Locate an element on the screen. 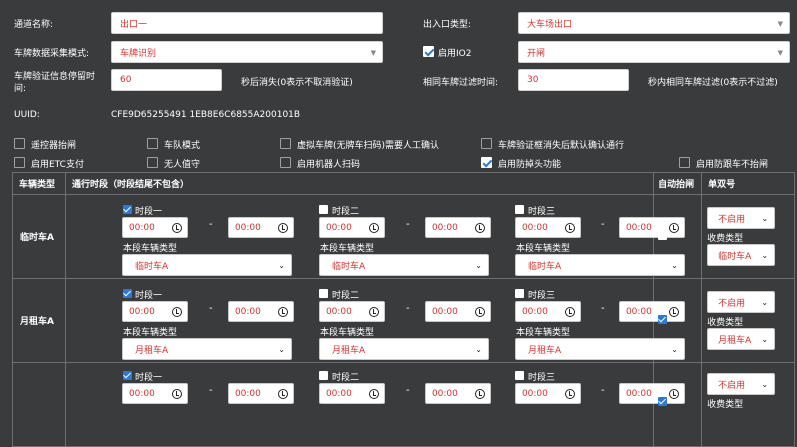 Image resolution: width=797 pixels, height=447 pixels. fleet-mode-checkbox is located at coordinates (152, 143).